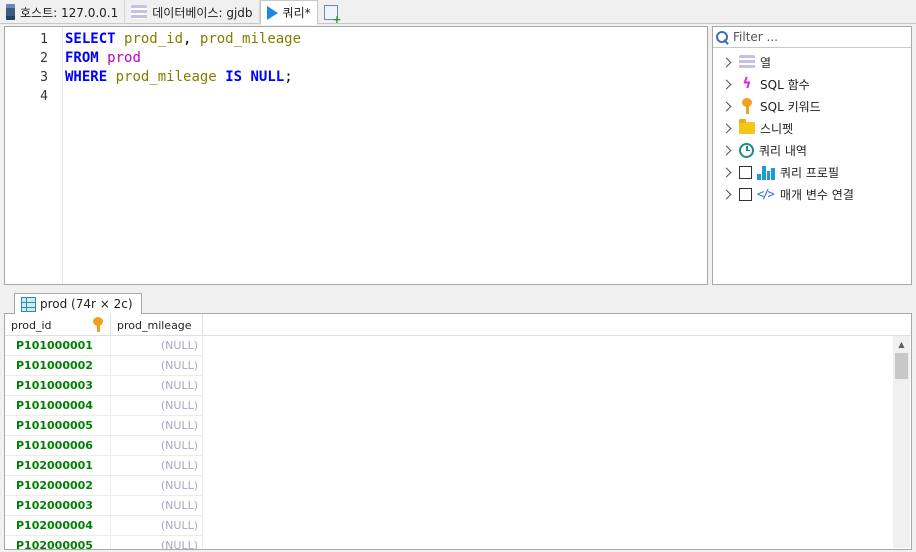 The width and height of the screenshot is (916, 552). I want to click on filter-input, so click(818, 37).